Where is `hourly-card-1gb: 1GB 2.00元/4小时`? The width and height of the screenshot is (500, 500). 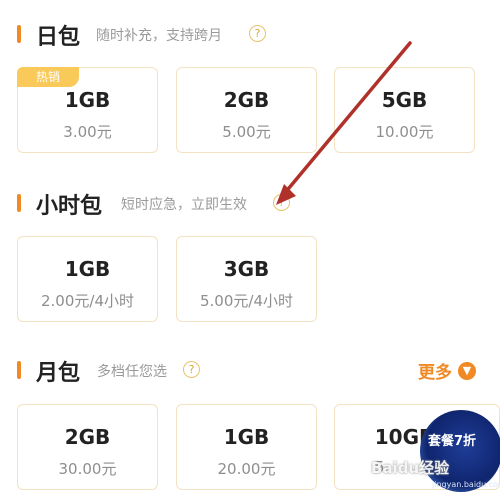 hourly-card-1gb: 1GB 2.00元/4小时 is located at coordinates (87, 279).